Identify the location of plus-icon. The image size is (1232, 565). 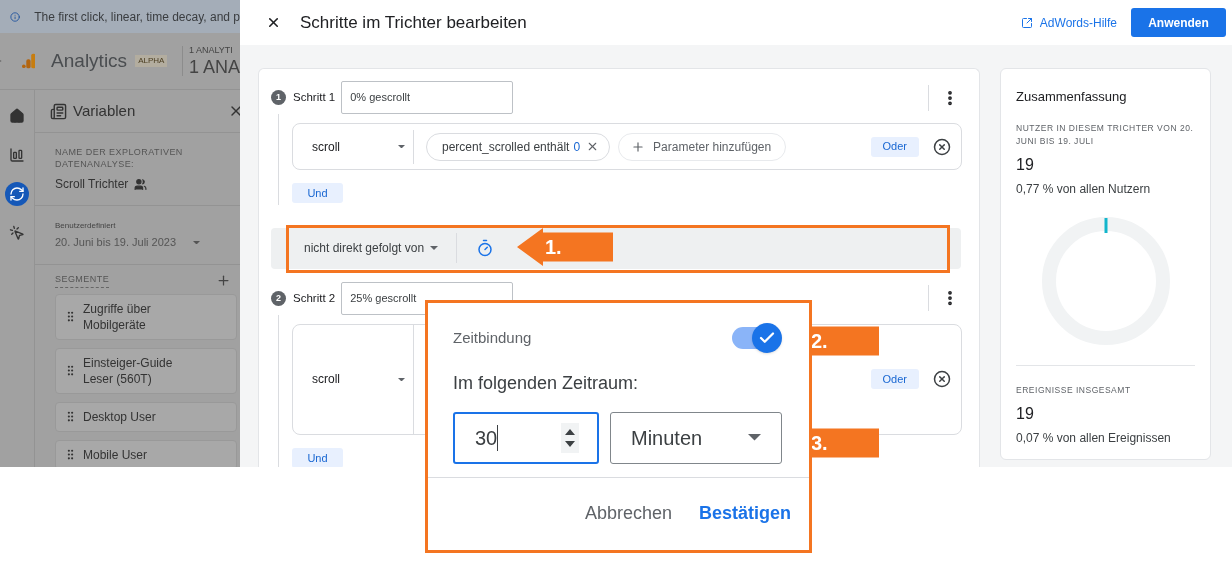
(638, 146).